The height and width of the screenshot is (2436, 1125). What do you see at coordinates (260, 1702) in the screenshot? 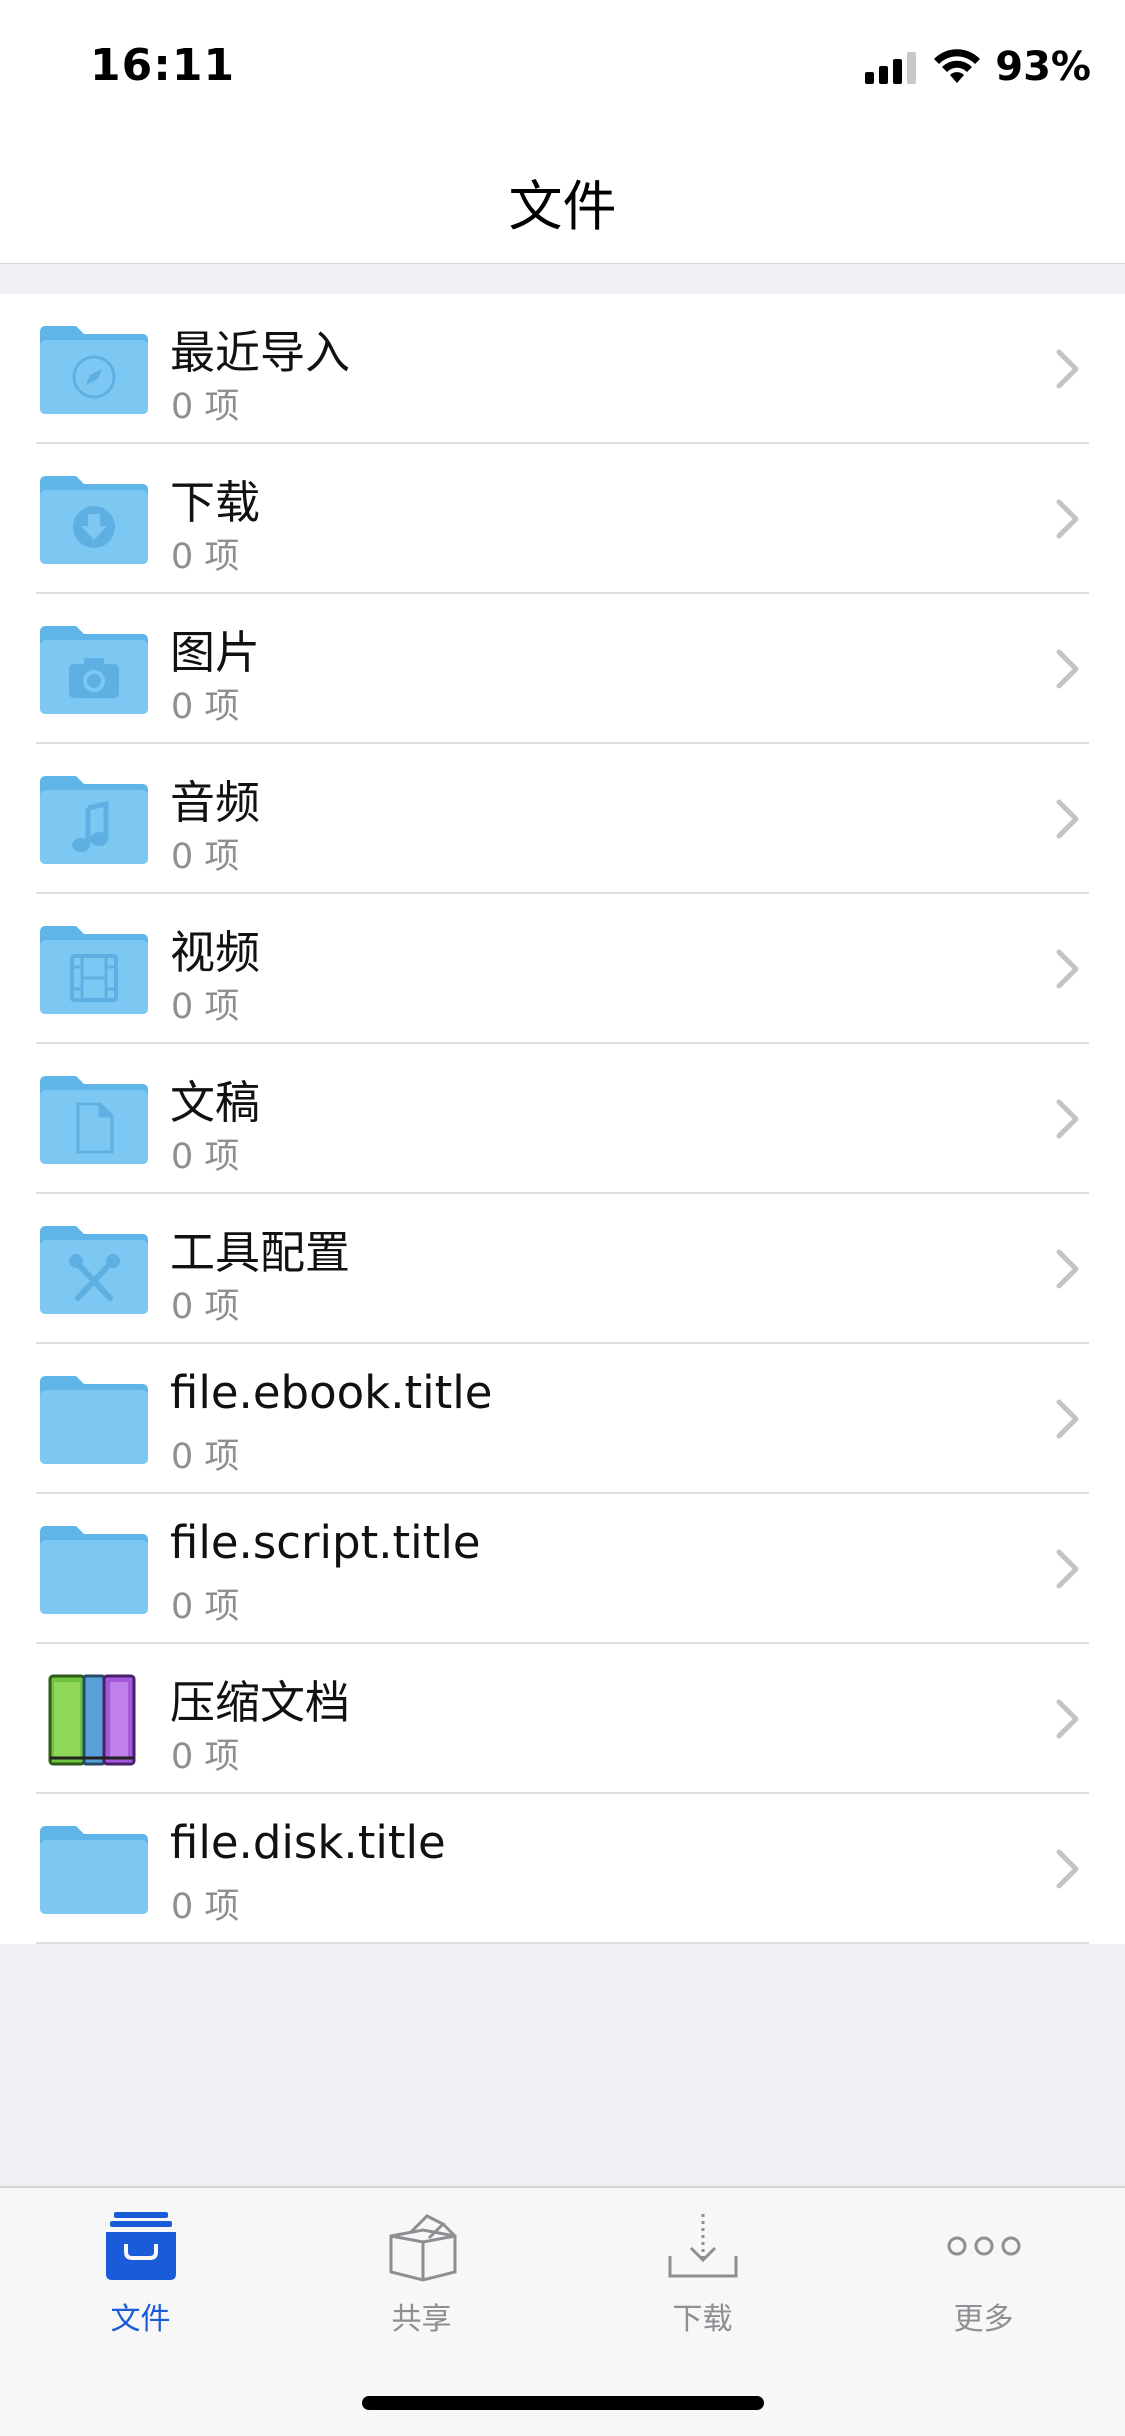
I see `row-title: 压缩文档` at bounding box center [260, 1702].